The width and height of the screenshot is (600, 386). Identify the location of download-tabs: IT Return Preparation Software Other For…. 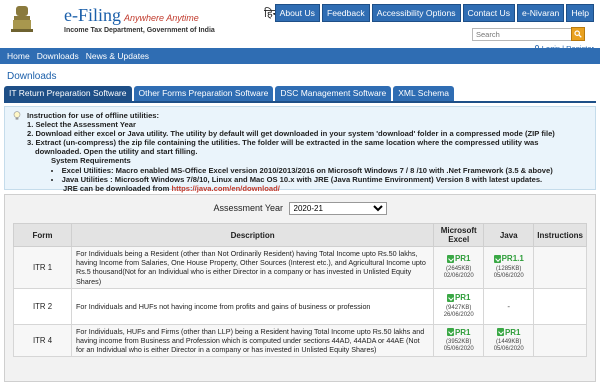
(300, 93).